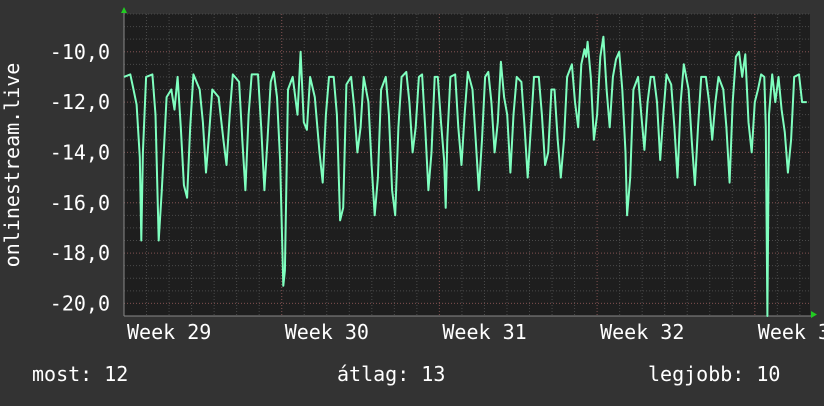 The height and width of the screenshot is (406, 824). What do you see at coordinates (814, 314) in the screenshot?
I see `x-axis-arrow` at bounding box center [814, 314].